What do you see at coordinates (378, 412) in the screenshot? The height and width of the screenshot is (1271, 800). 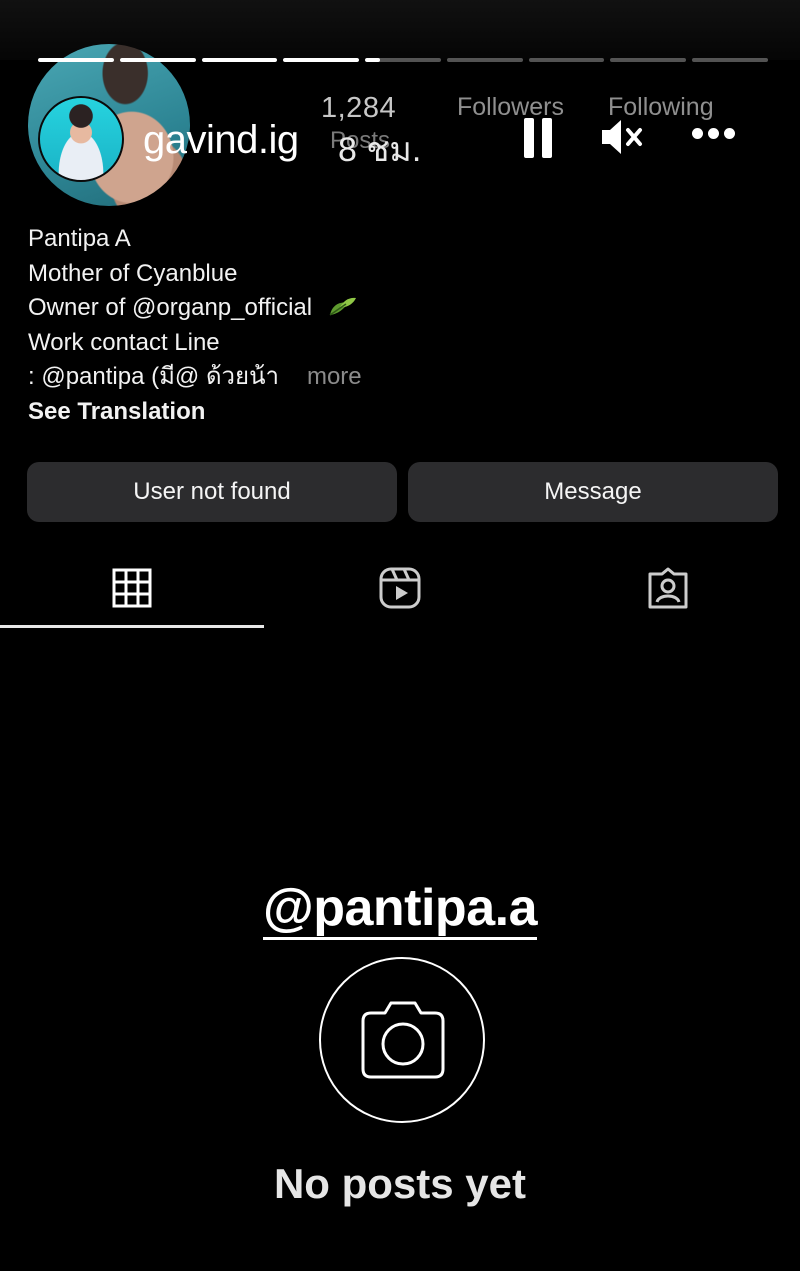 I see `see-translation-link: See Translation` at bounding box center [378, 412].